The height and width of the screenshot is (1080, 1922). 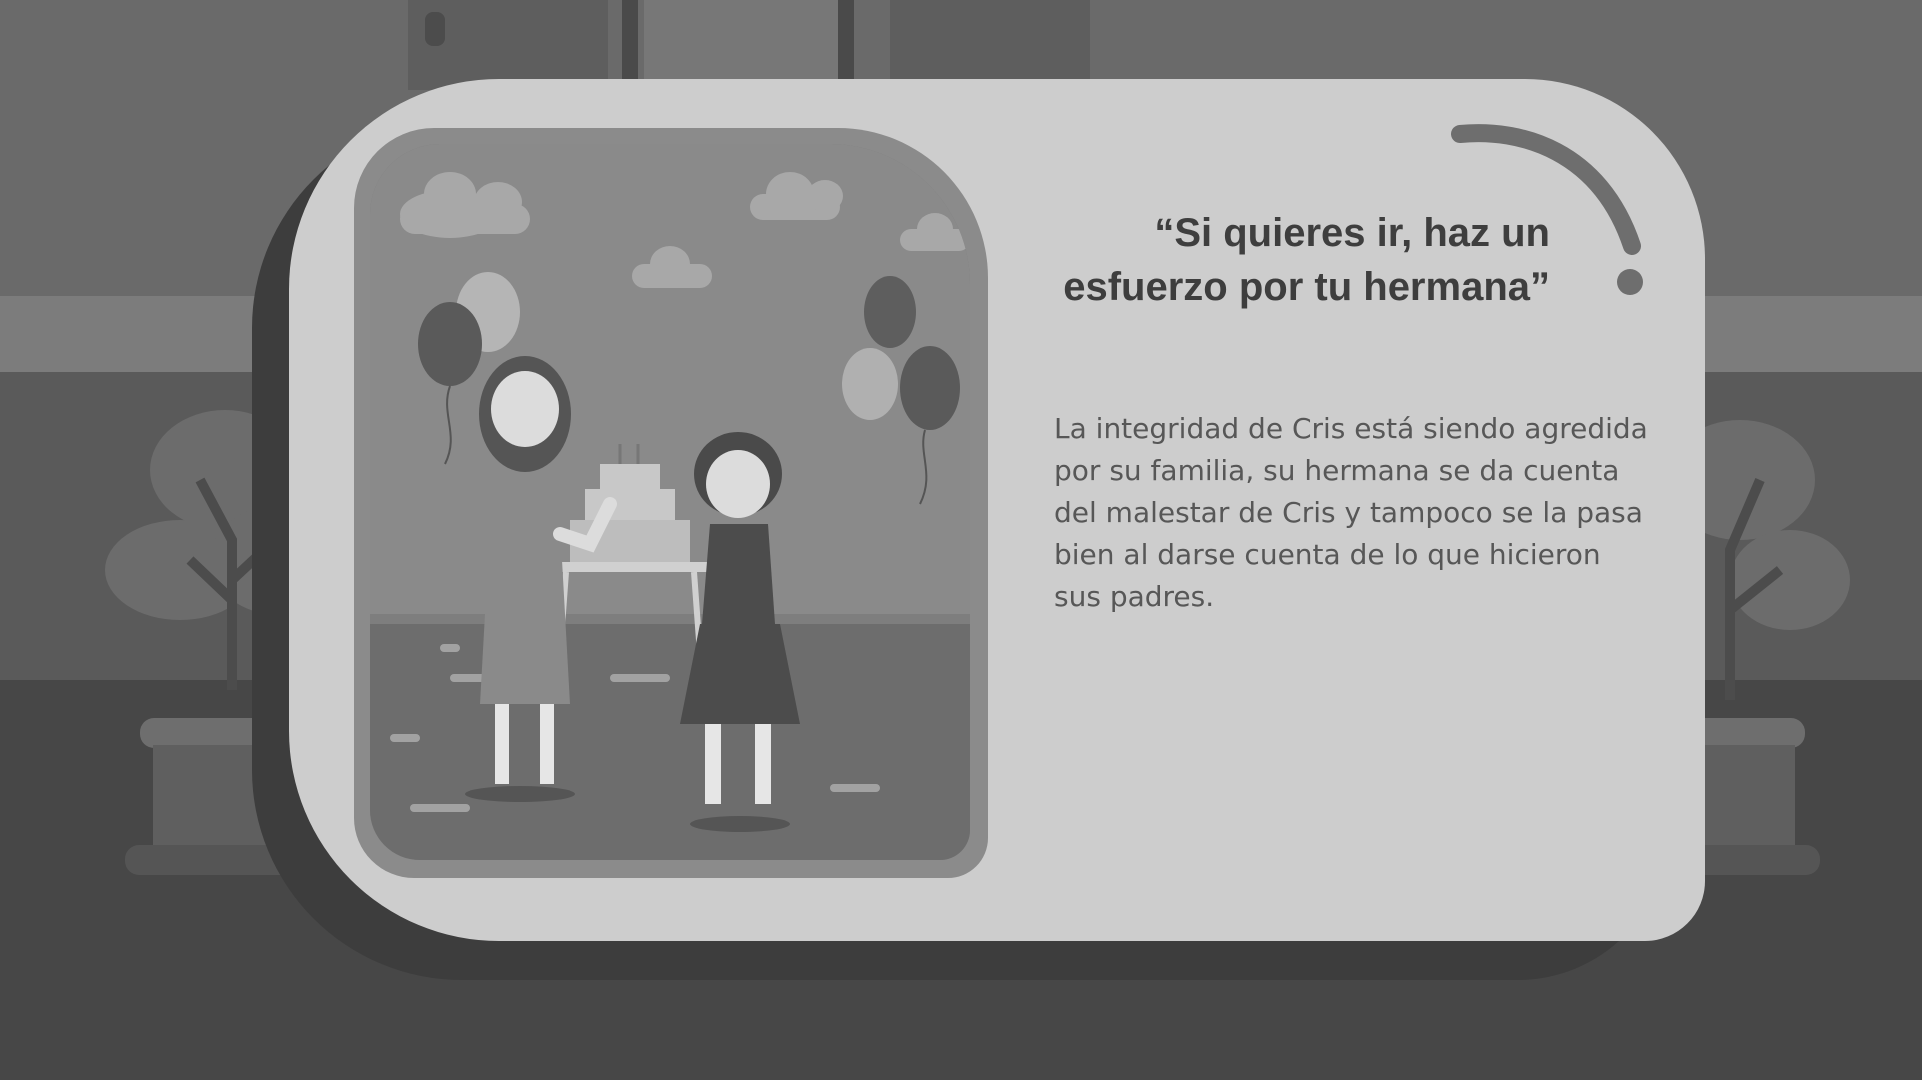 I want to click on door-icon, so click(x=749, y=45).